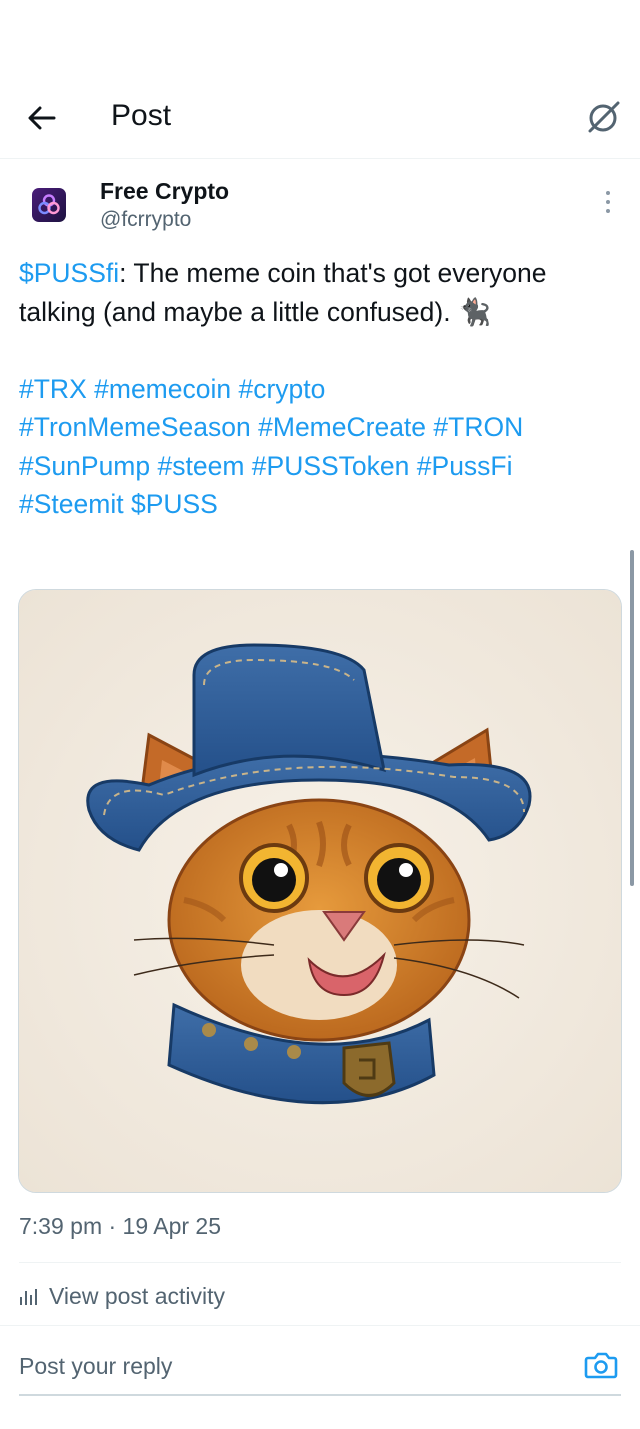 This screenshot has width=640, height=1429. What do you see at coordinates (28, 1296) in the screenshot?
I see `bar-chart-icon` at bounding box center [28, 1296].